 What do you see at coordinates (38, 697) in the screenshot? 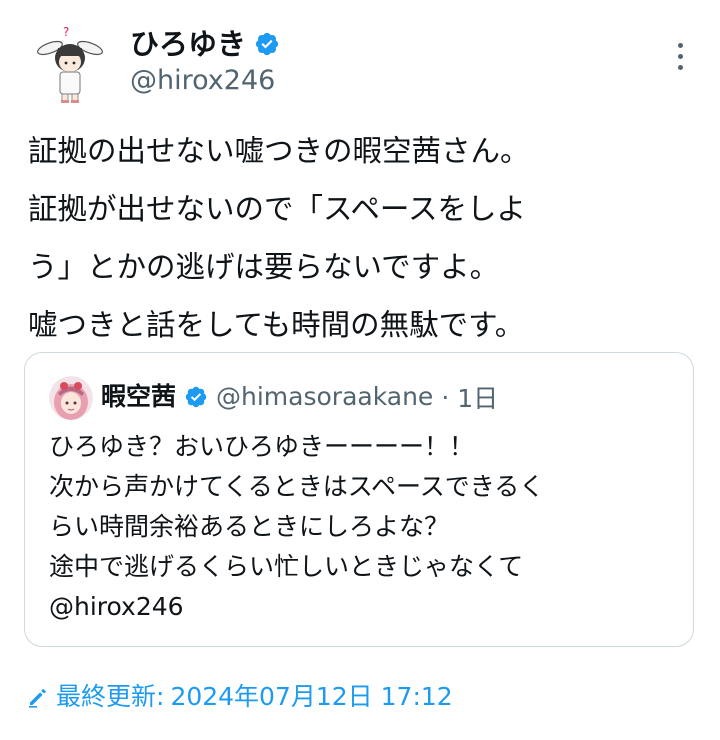
I see `pencil-icon` at bounding box center [38, 697].